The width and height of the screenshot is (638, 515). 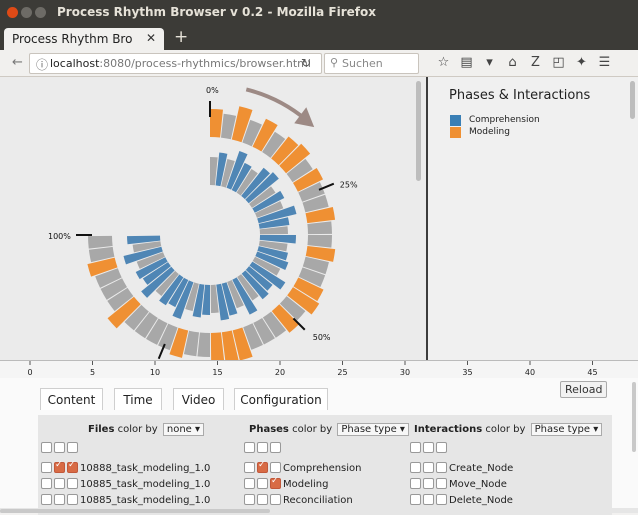 I want to click on file-row-label: 10888_task_modeling_1.0, so click(x=145, y=468).